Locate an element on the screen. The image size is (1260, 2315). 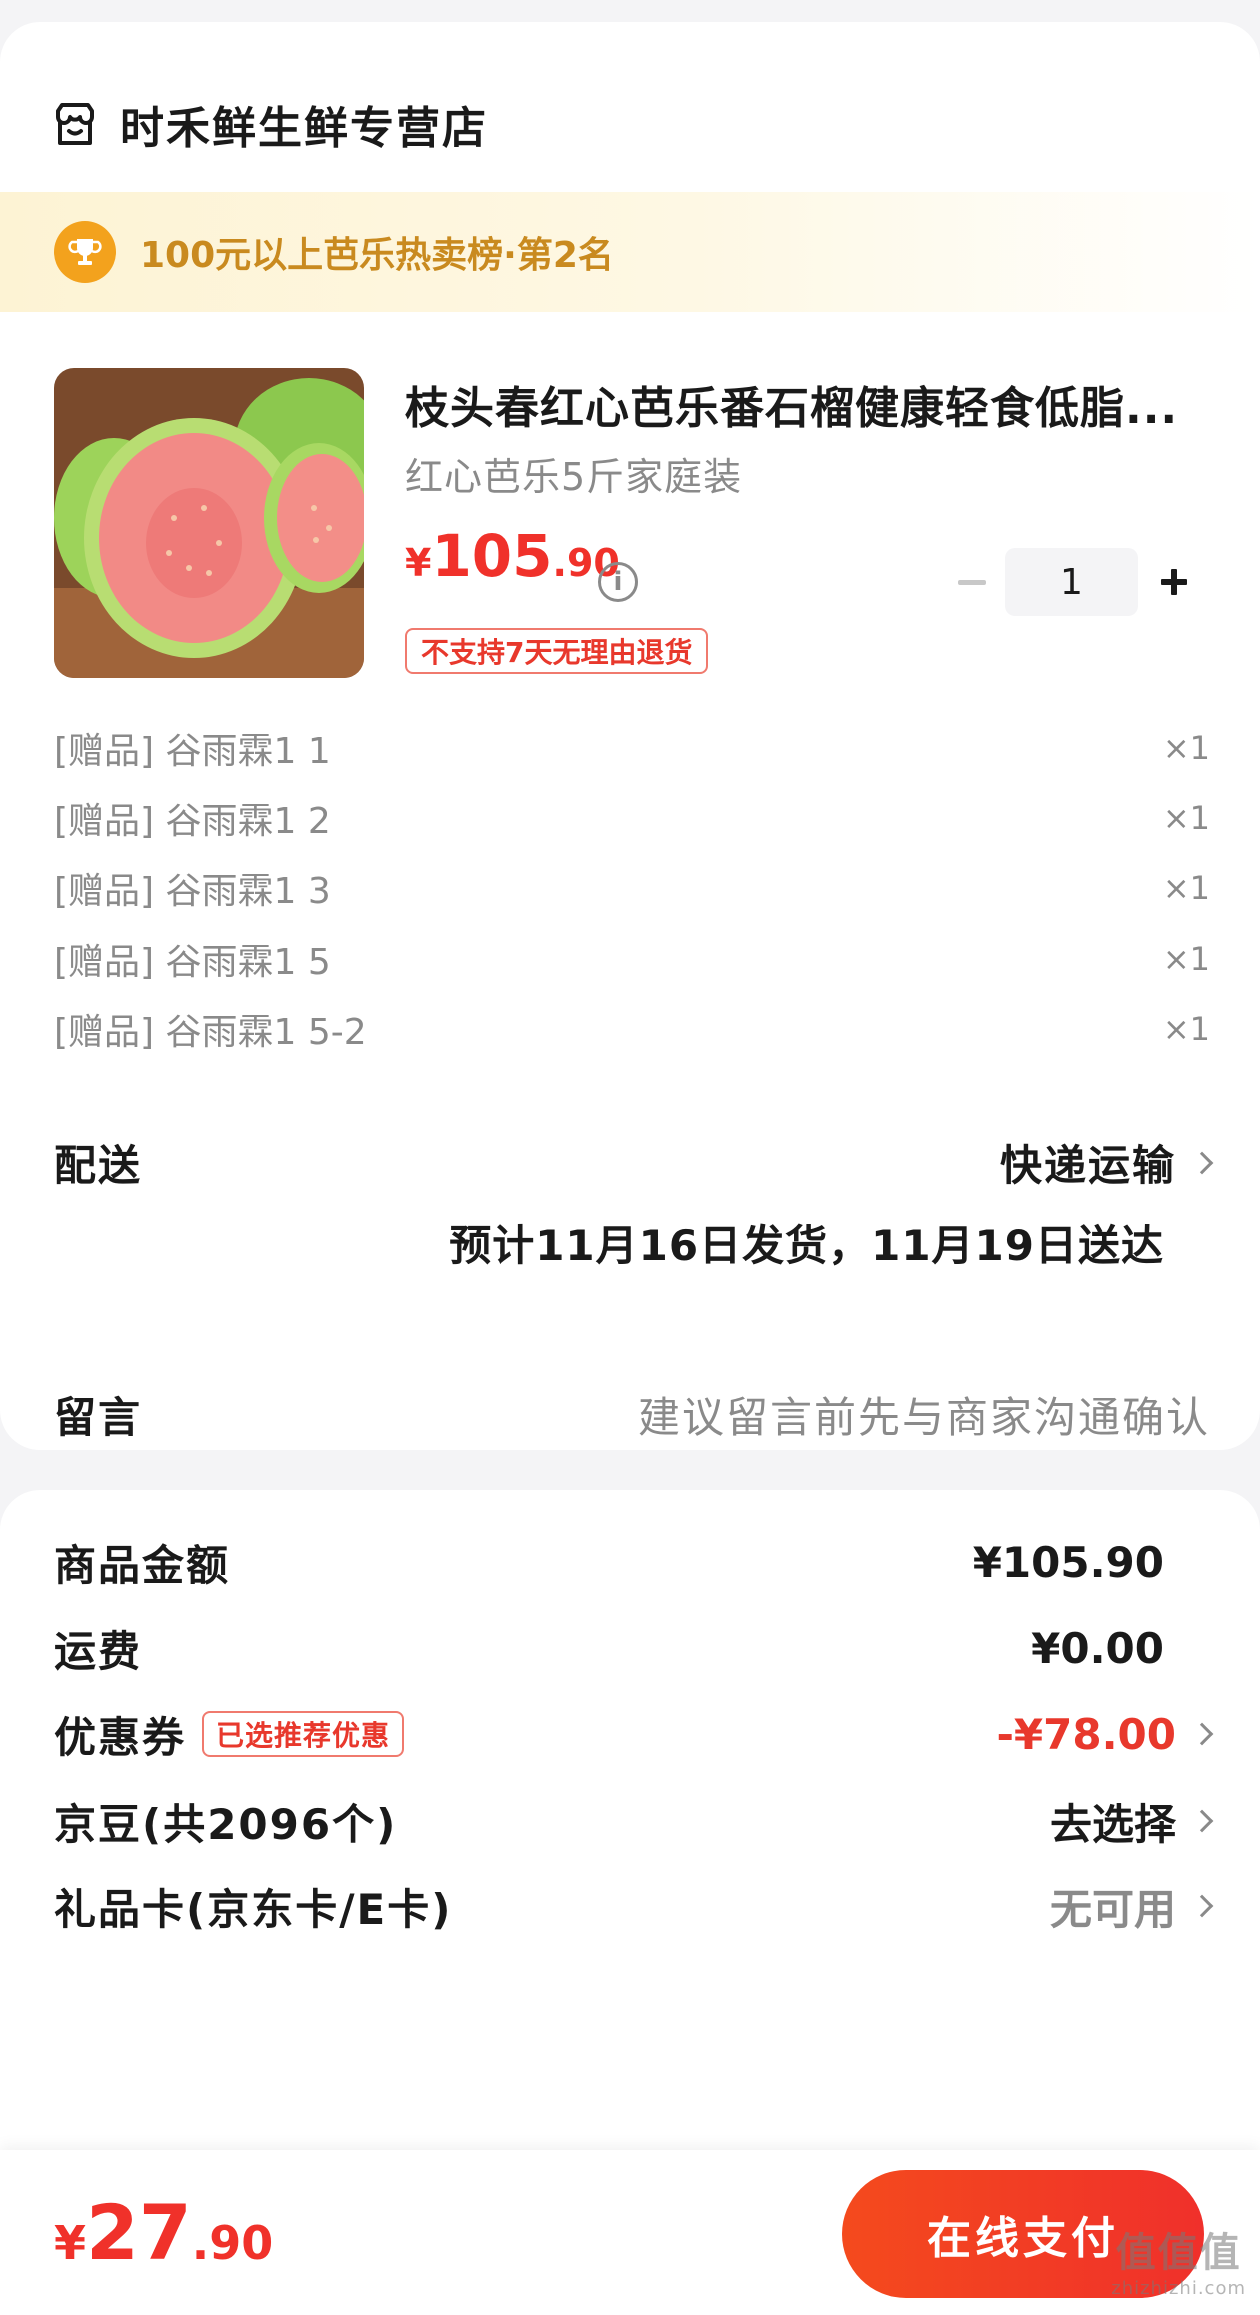
return-policy-tag: 不支持7天无理由退货 is located at coordinates (557, 651).